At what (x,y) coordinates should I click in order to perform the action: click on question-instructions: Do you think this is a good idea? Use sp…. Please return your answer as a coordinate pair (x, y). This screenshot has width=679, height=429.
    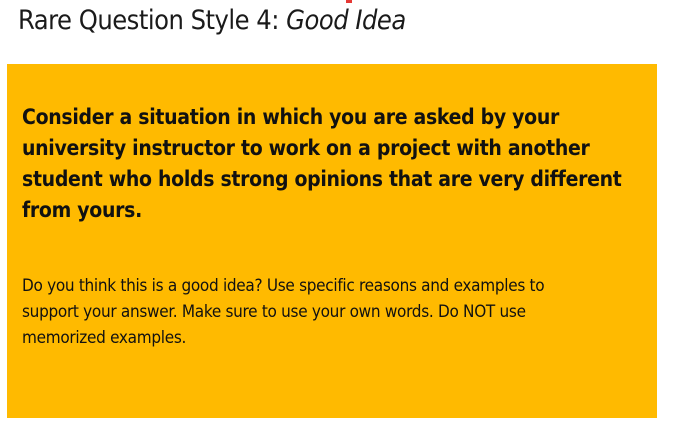
    Looking at the image, I should click on (283, 312).